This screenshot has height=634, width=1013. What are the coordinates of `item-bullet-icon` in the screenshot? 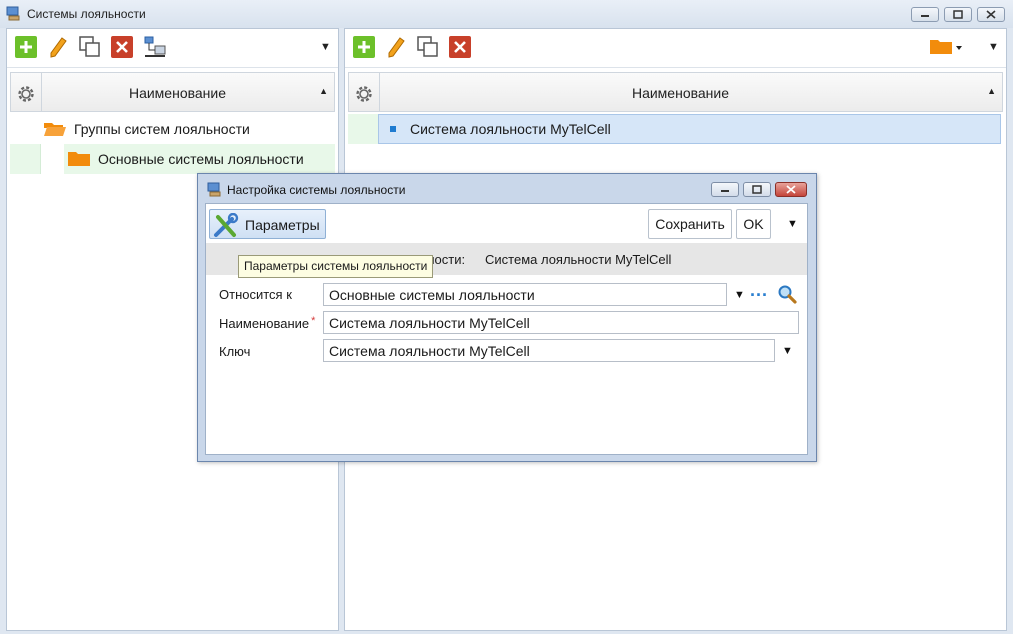 It's located at (393, 129).